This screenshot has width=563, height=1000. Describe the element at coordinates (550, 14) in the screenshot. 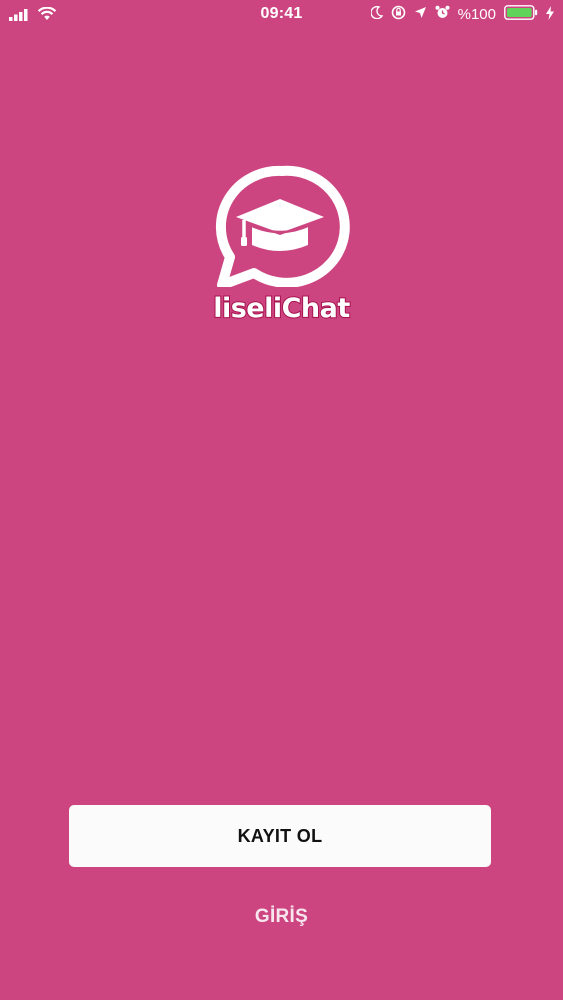

I see `charging-icon` at that location.